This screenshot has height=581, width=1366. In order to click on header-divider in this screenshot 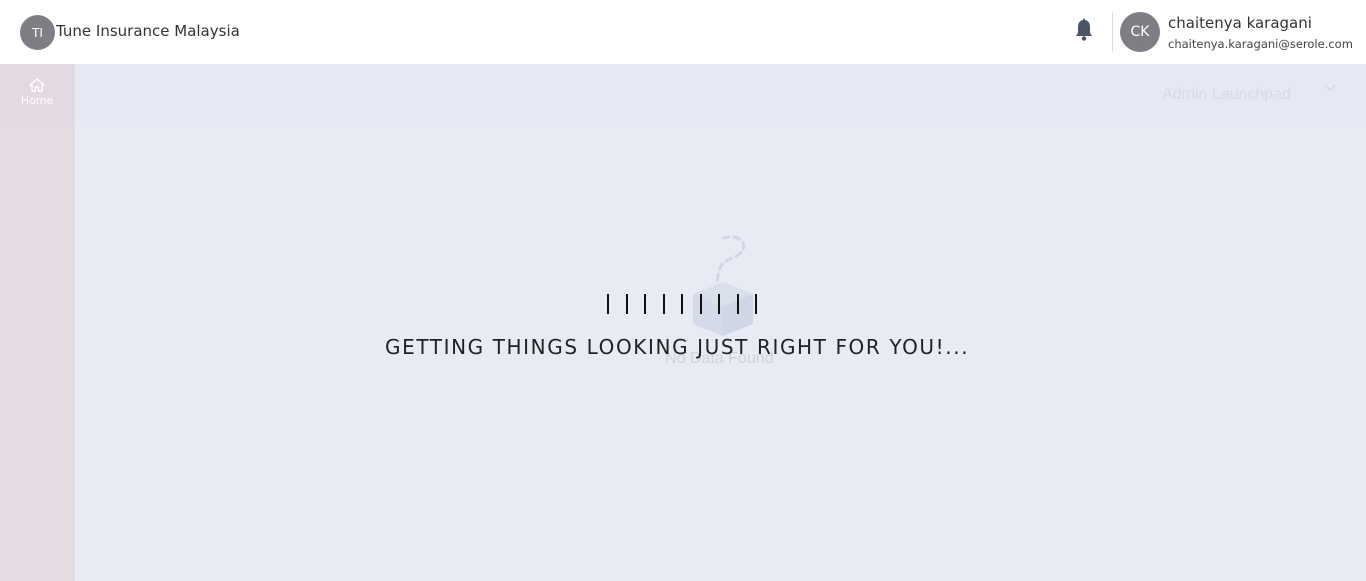, I will do `click(1112, 32)`.